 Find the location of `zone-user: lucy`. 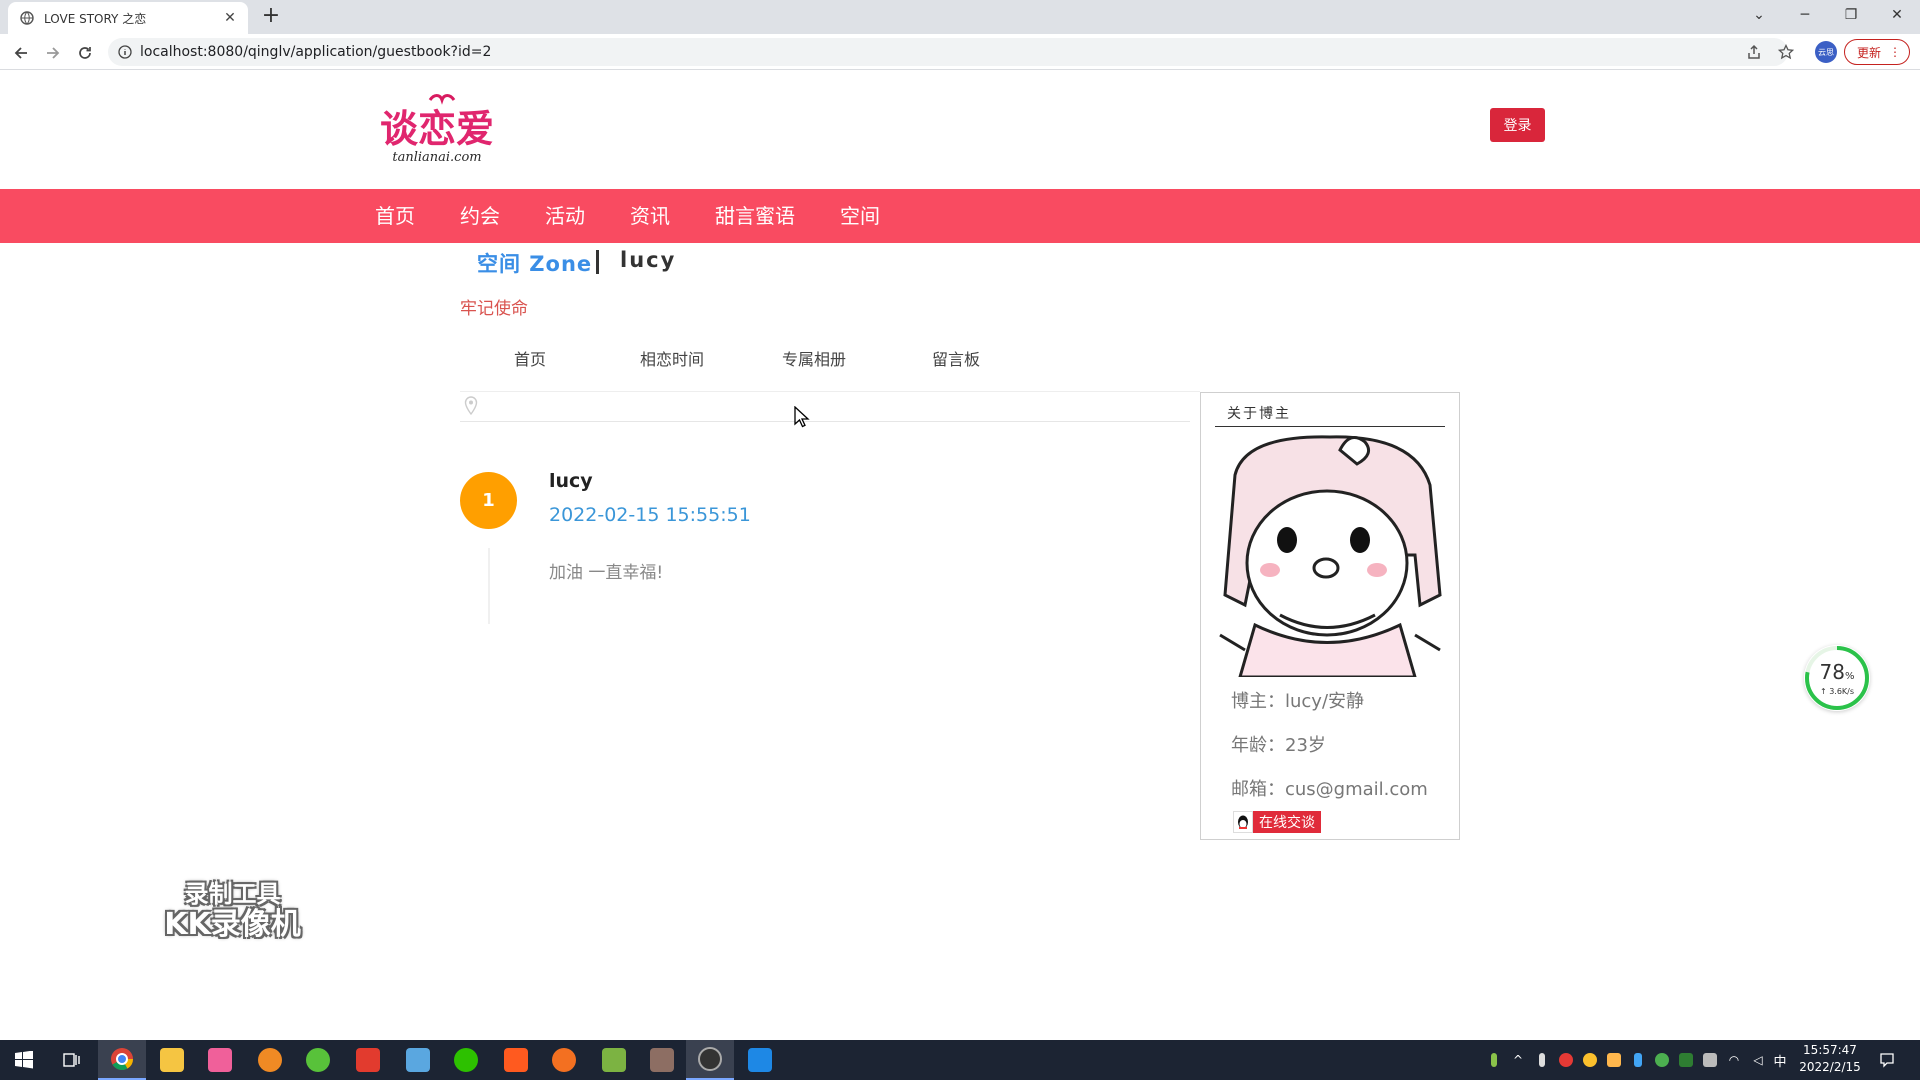

zone-user: lucy is located at coordinates (648, 260).